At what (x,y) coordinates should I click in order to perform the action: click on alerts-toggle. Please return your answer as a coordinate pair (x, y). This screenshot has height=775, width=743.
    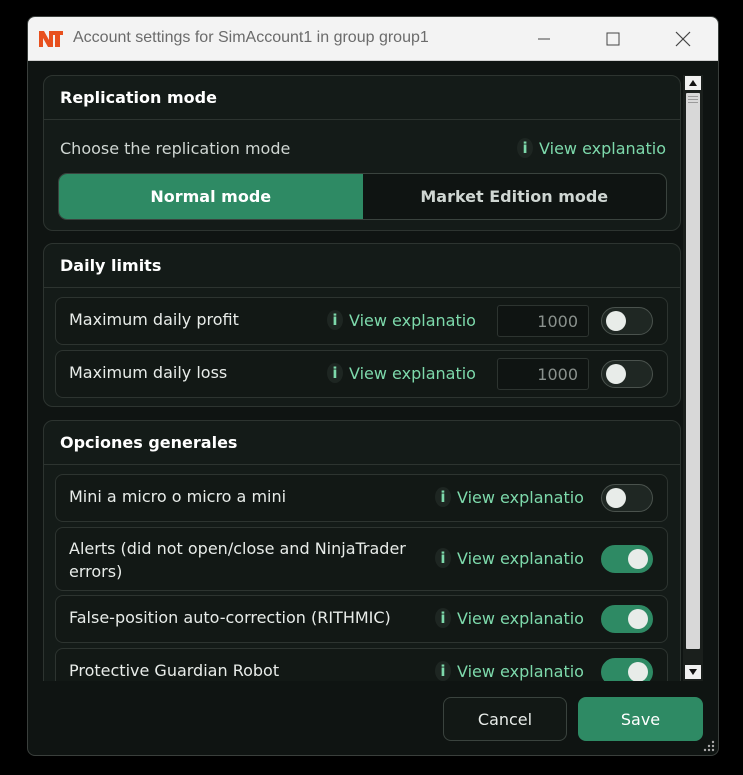
    Looking at the image, I should click on (627, 559).